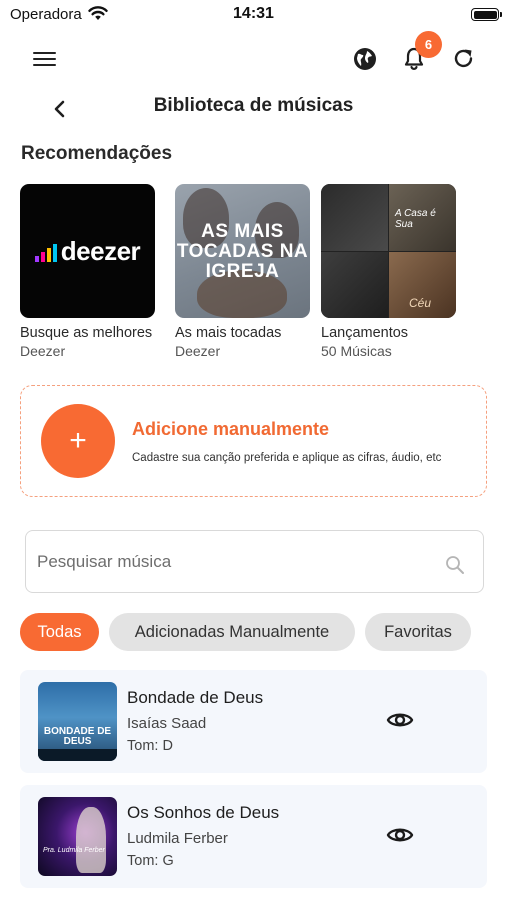  What do you see at coordinates (100, 250) in the screenshot?
I see `deezer-logo-text: deezer` at bounding box center [100, 250].